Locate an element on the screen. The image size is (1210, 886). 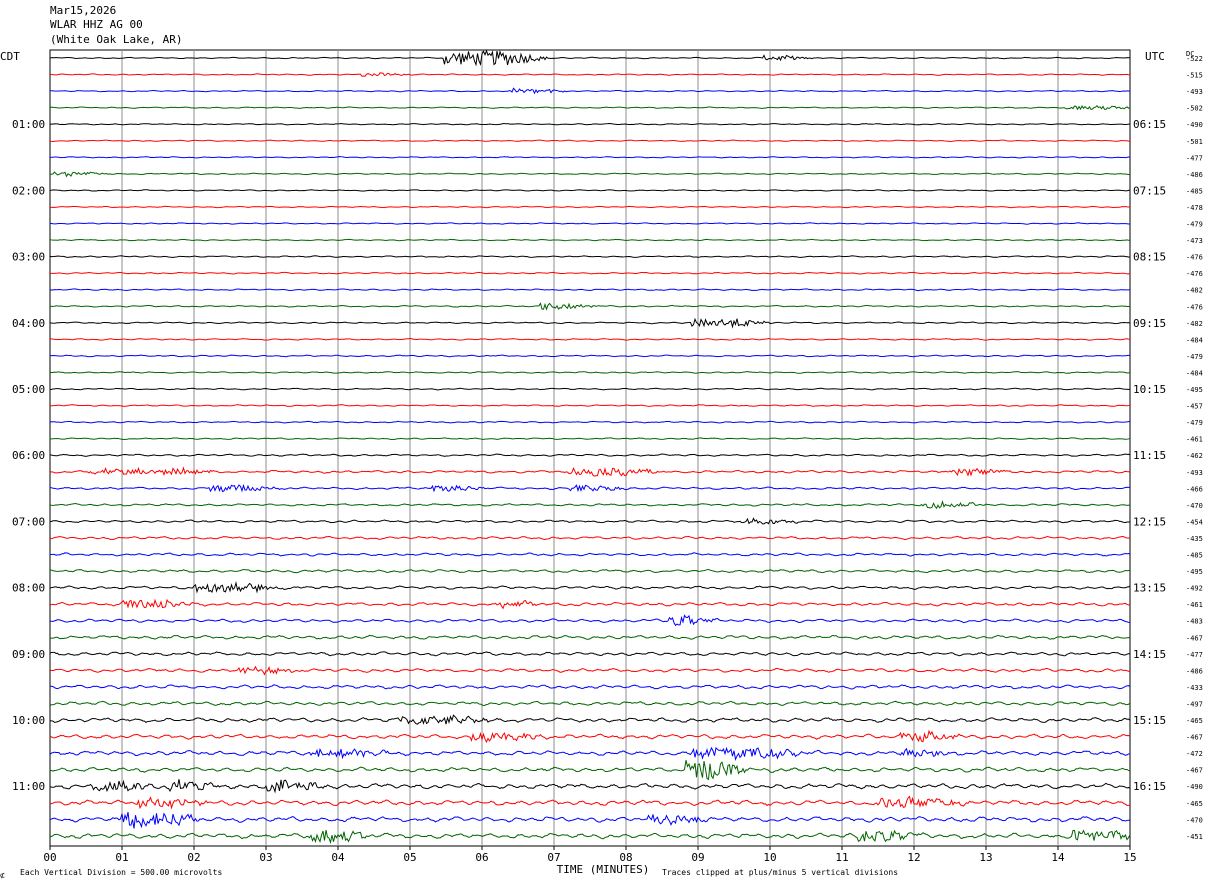
dc-offset-label: -472 is located at coordinates (1194, 754).